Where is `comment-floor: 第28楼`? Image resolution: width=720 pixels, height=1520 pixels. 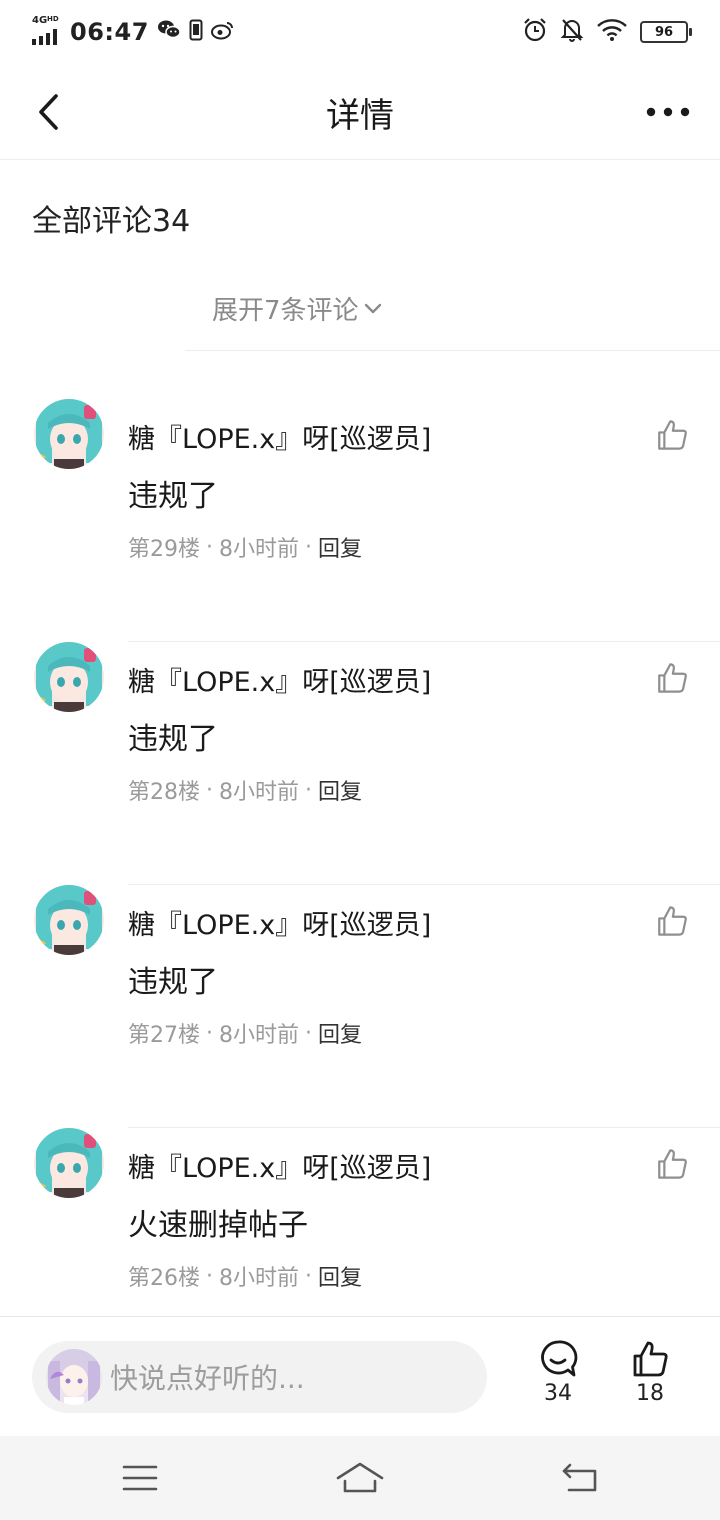 comment-floor: 第28楼 is located at coordinates (164, 792).